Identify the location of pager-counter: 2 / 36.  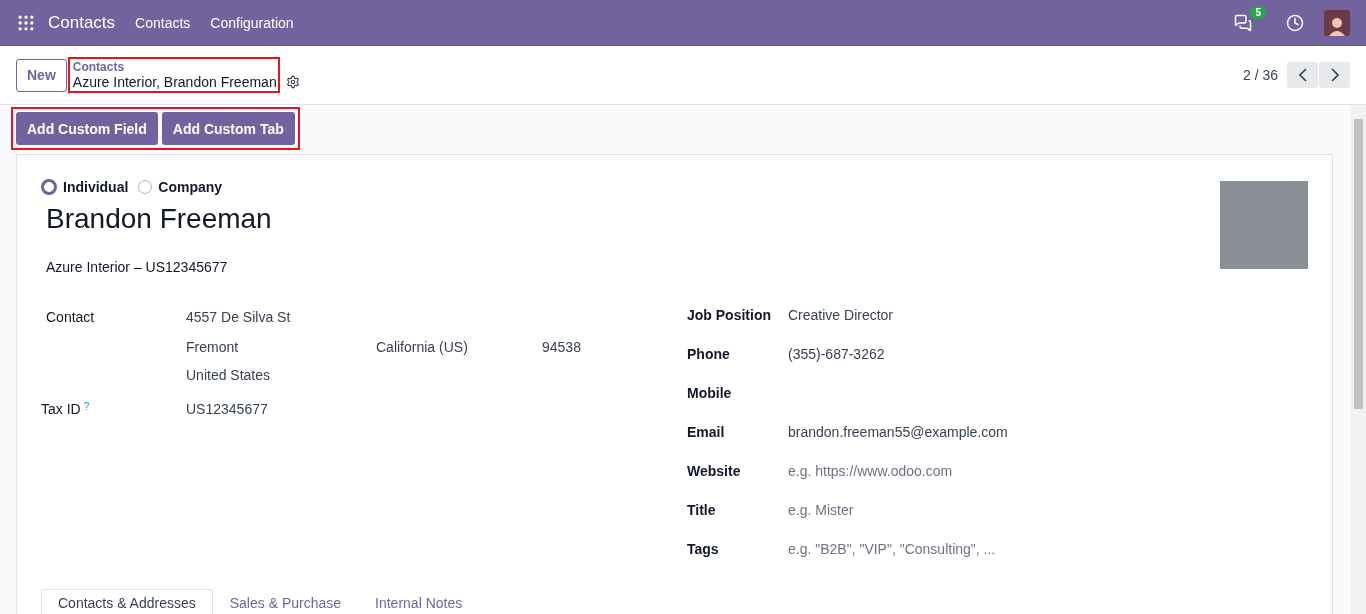
(1260, 75).